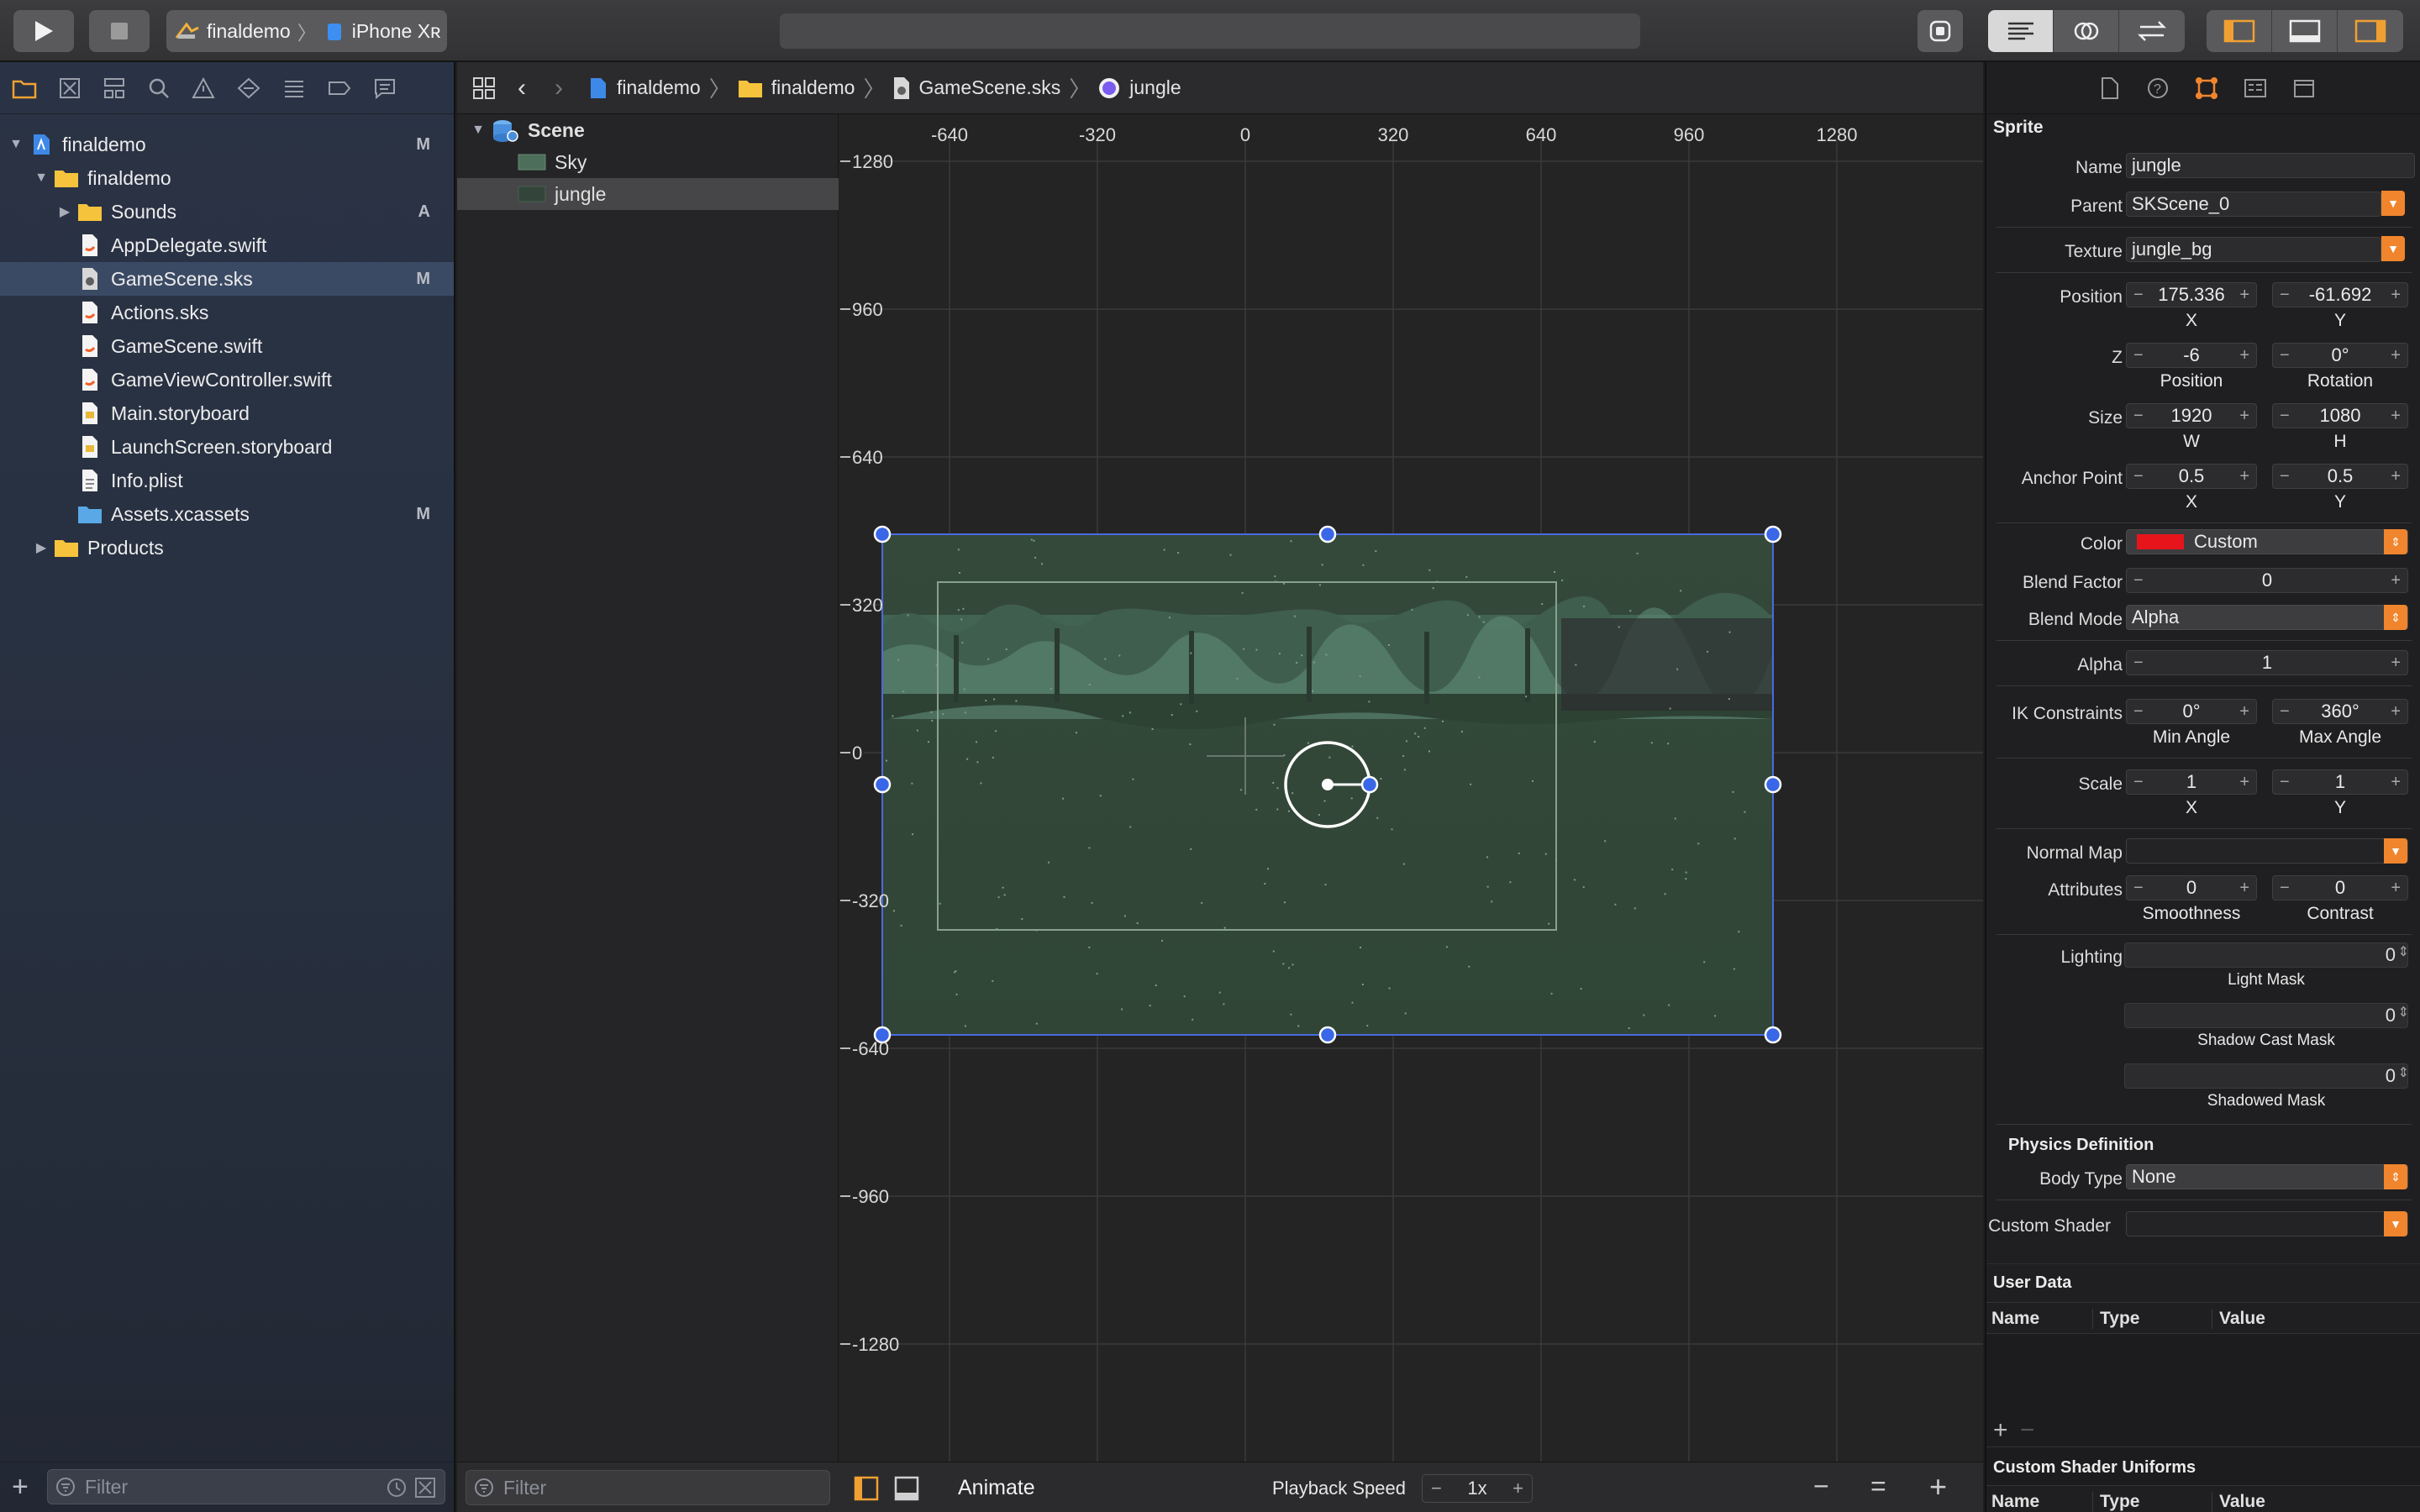  What do you see at coordinates (796, 87) in the screenshot?
I see `breadcrumb-group: finaldemo` at bounding box center [796, 87].